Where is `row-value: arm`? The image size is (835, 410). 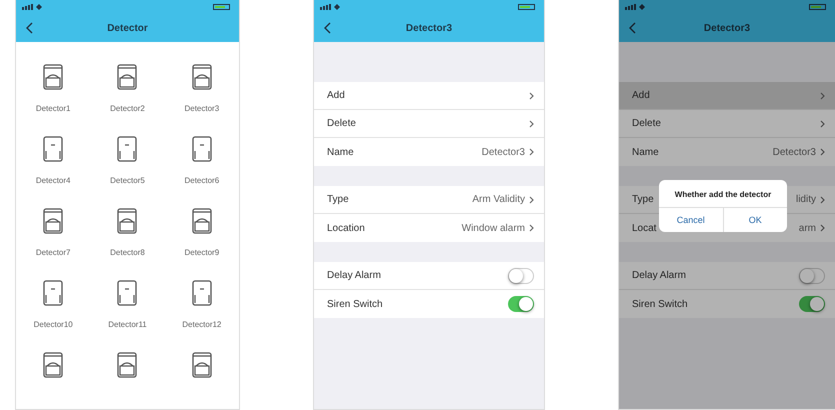
row-value: arm is located at coordinates (807, 228).